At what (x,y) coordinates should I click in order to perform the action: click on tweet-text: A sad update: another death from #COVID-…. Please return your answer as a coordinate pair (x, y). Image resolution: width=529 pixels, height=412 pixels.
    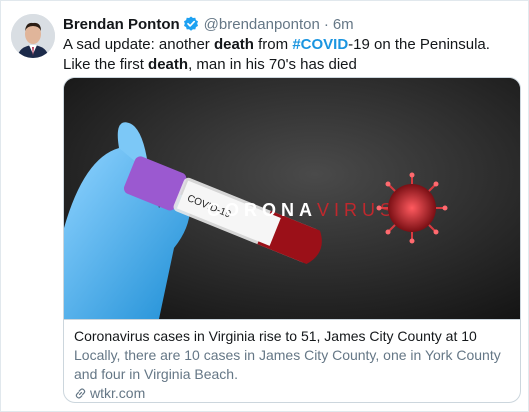
    Looking at the image, I should click on (288, 55).